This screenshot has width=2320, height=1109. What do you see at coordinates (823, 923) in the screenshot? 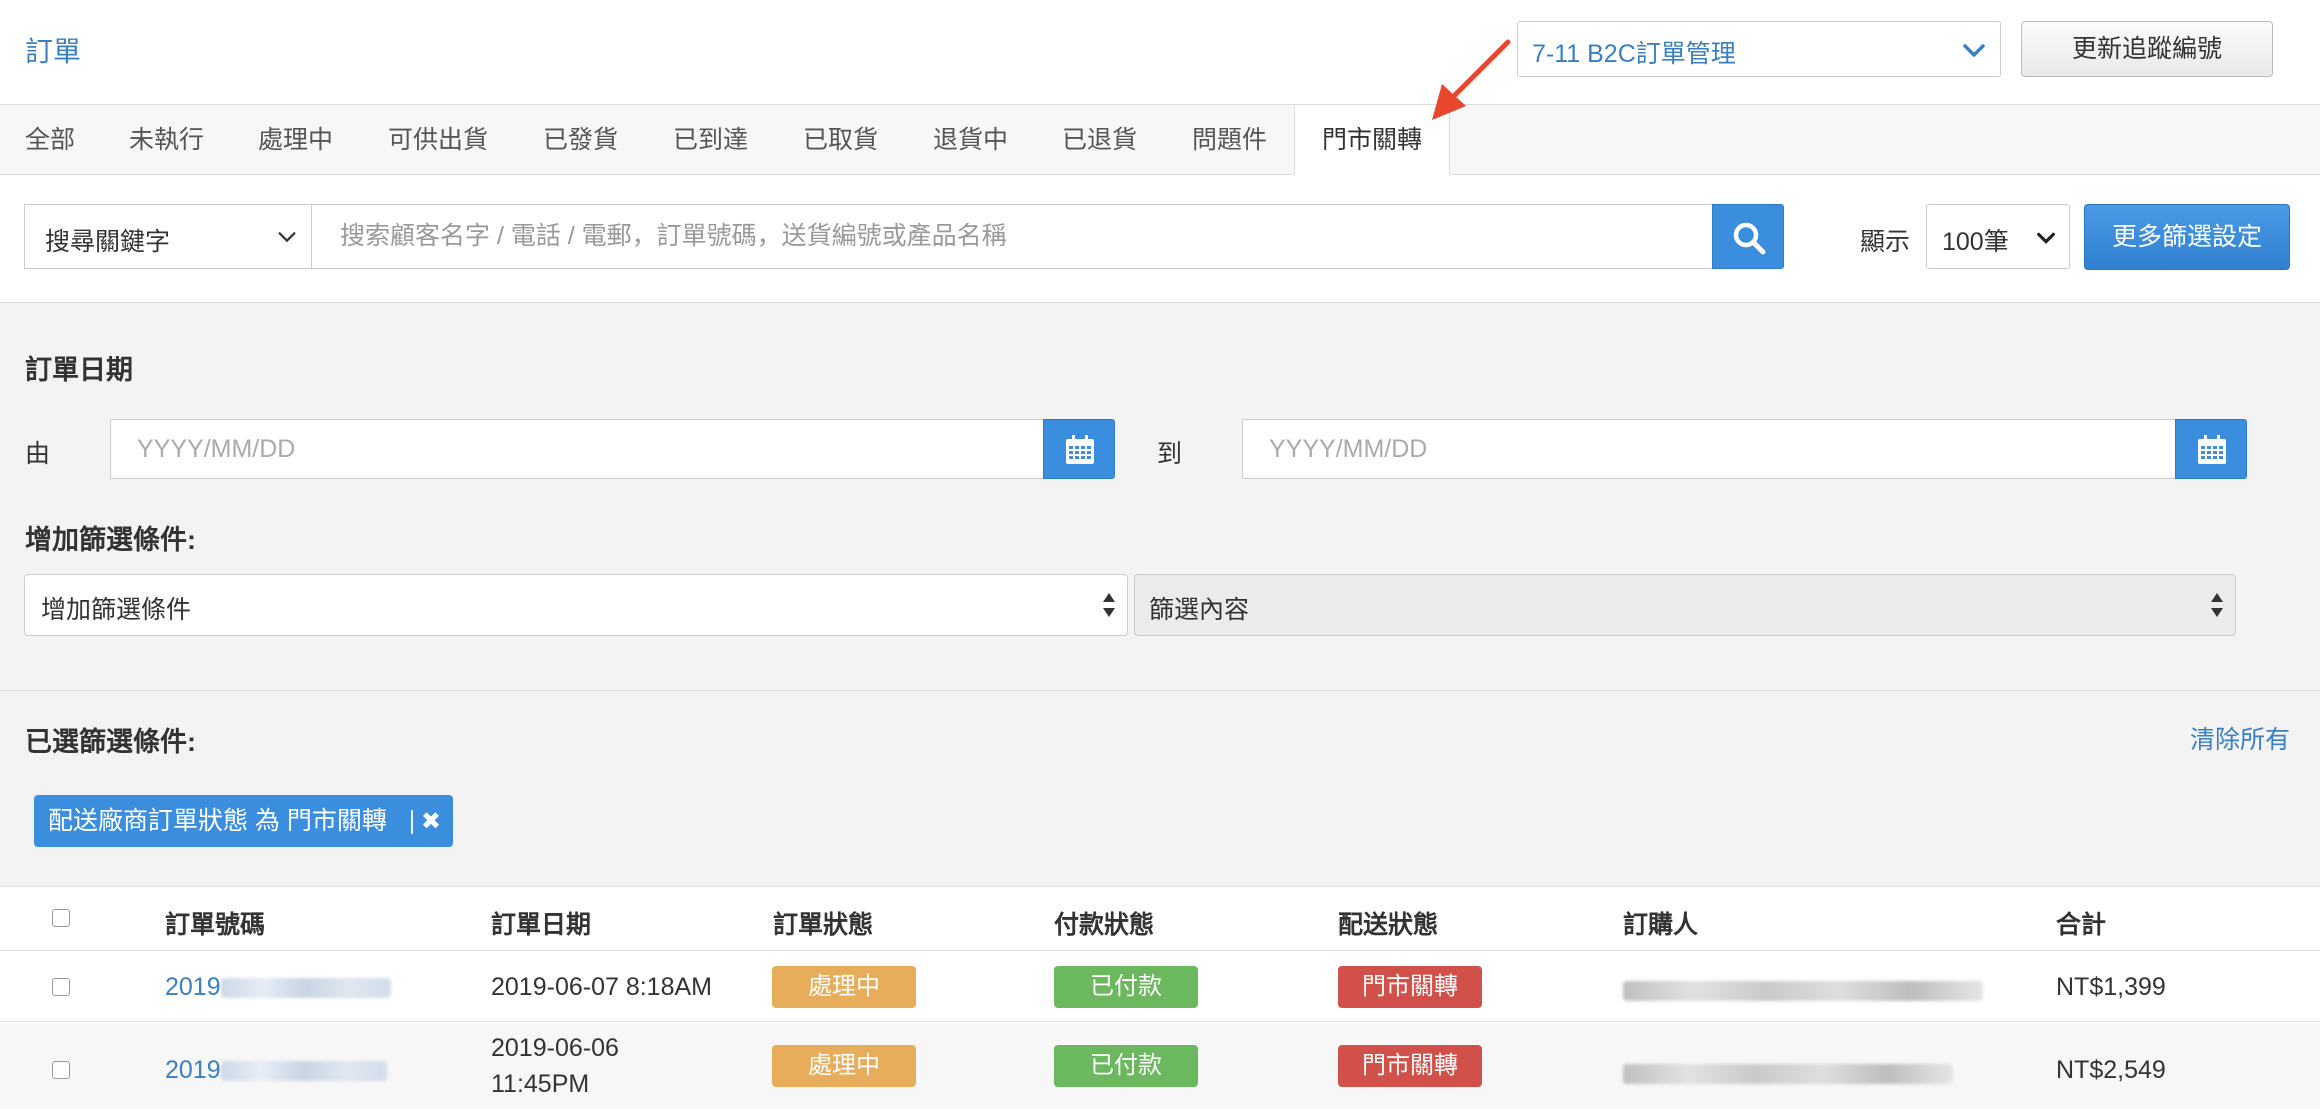
I see `column-header-order-status: 訂單狀態` at bounding box center [823, 923].